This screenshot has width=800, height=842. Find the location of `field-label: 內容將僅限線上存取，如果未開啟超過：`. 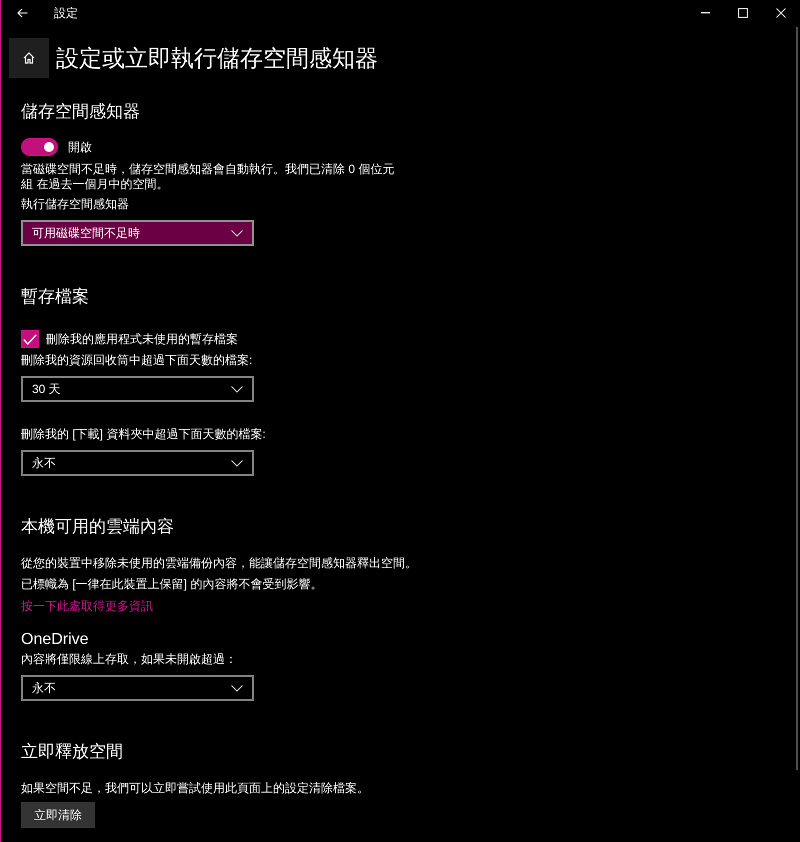

field-label: 內容將僅限線上存取，如果未開啟超過： is located at coordinates (129, 659).